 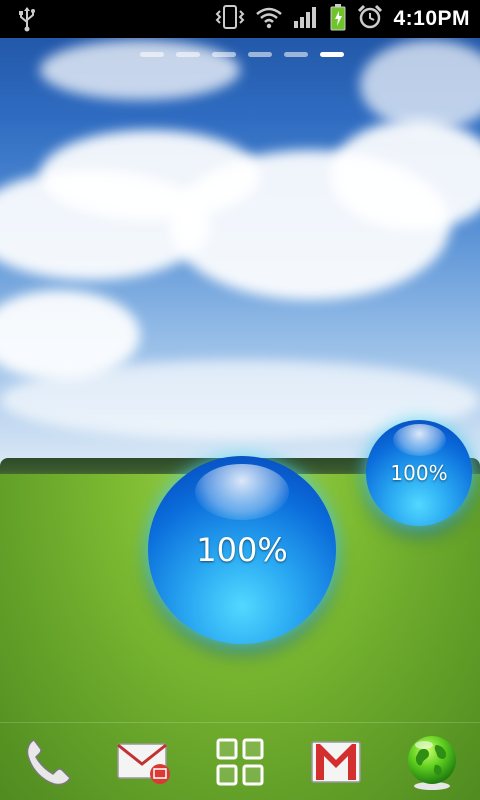 What do you see at coordinates (48, 762) in the screenshot?
I see `phone-icon` at bounding box center [48, 762].